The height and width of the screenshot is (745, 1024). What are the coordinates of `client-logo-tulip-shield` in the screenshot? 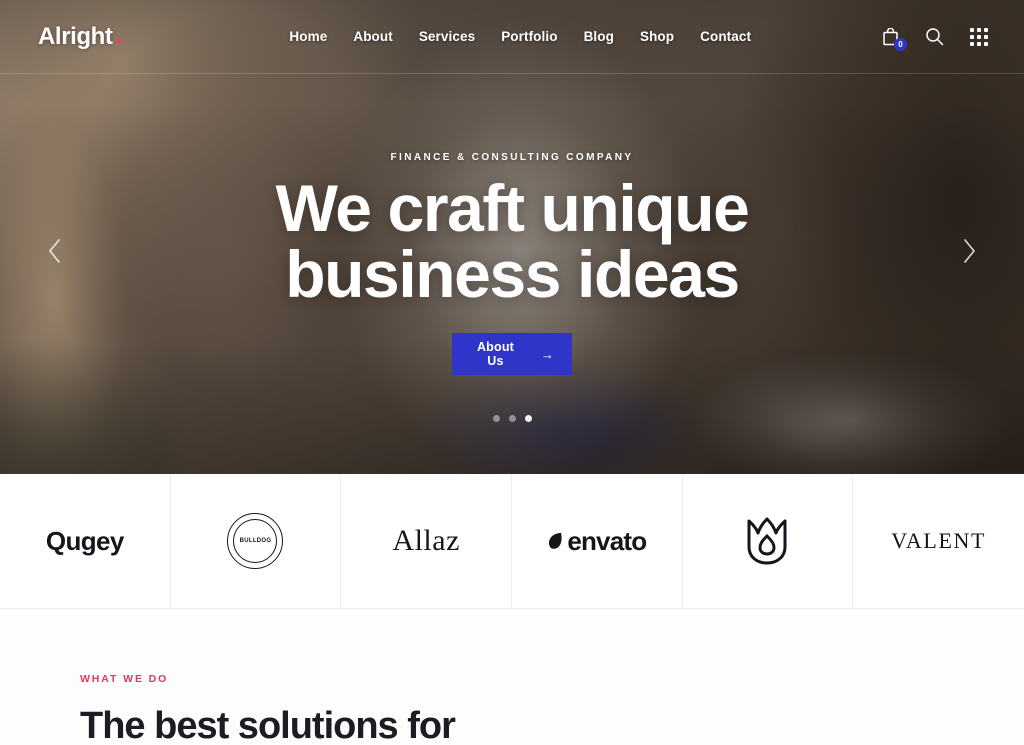 It's located at (768, 541).